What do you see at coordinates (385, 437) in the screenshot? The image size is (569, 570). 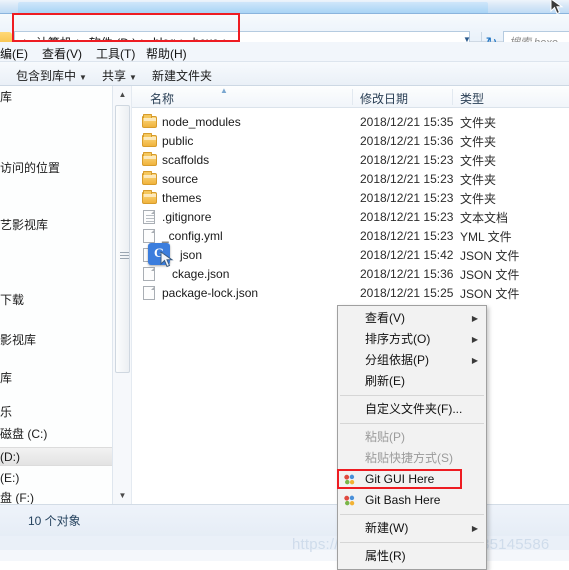 I see `context-menu-item-label: 粘贴(P)` at bounding box center [385, 437].